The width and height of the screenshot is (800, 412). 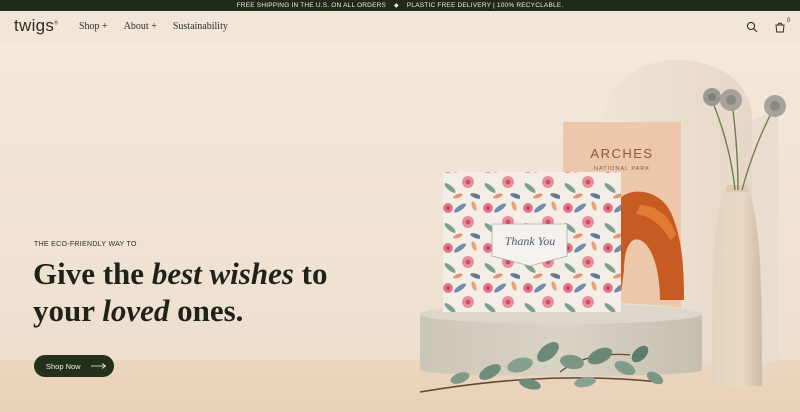 I want to click on arches-card-subtitle: NATIONAL PARK, so click(x=622, y=169).